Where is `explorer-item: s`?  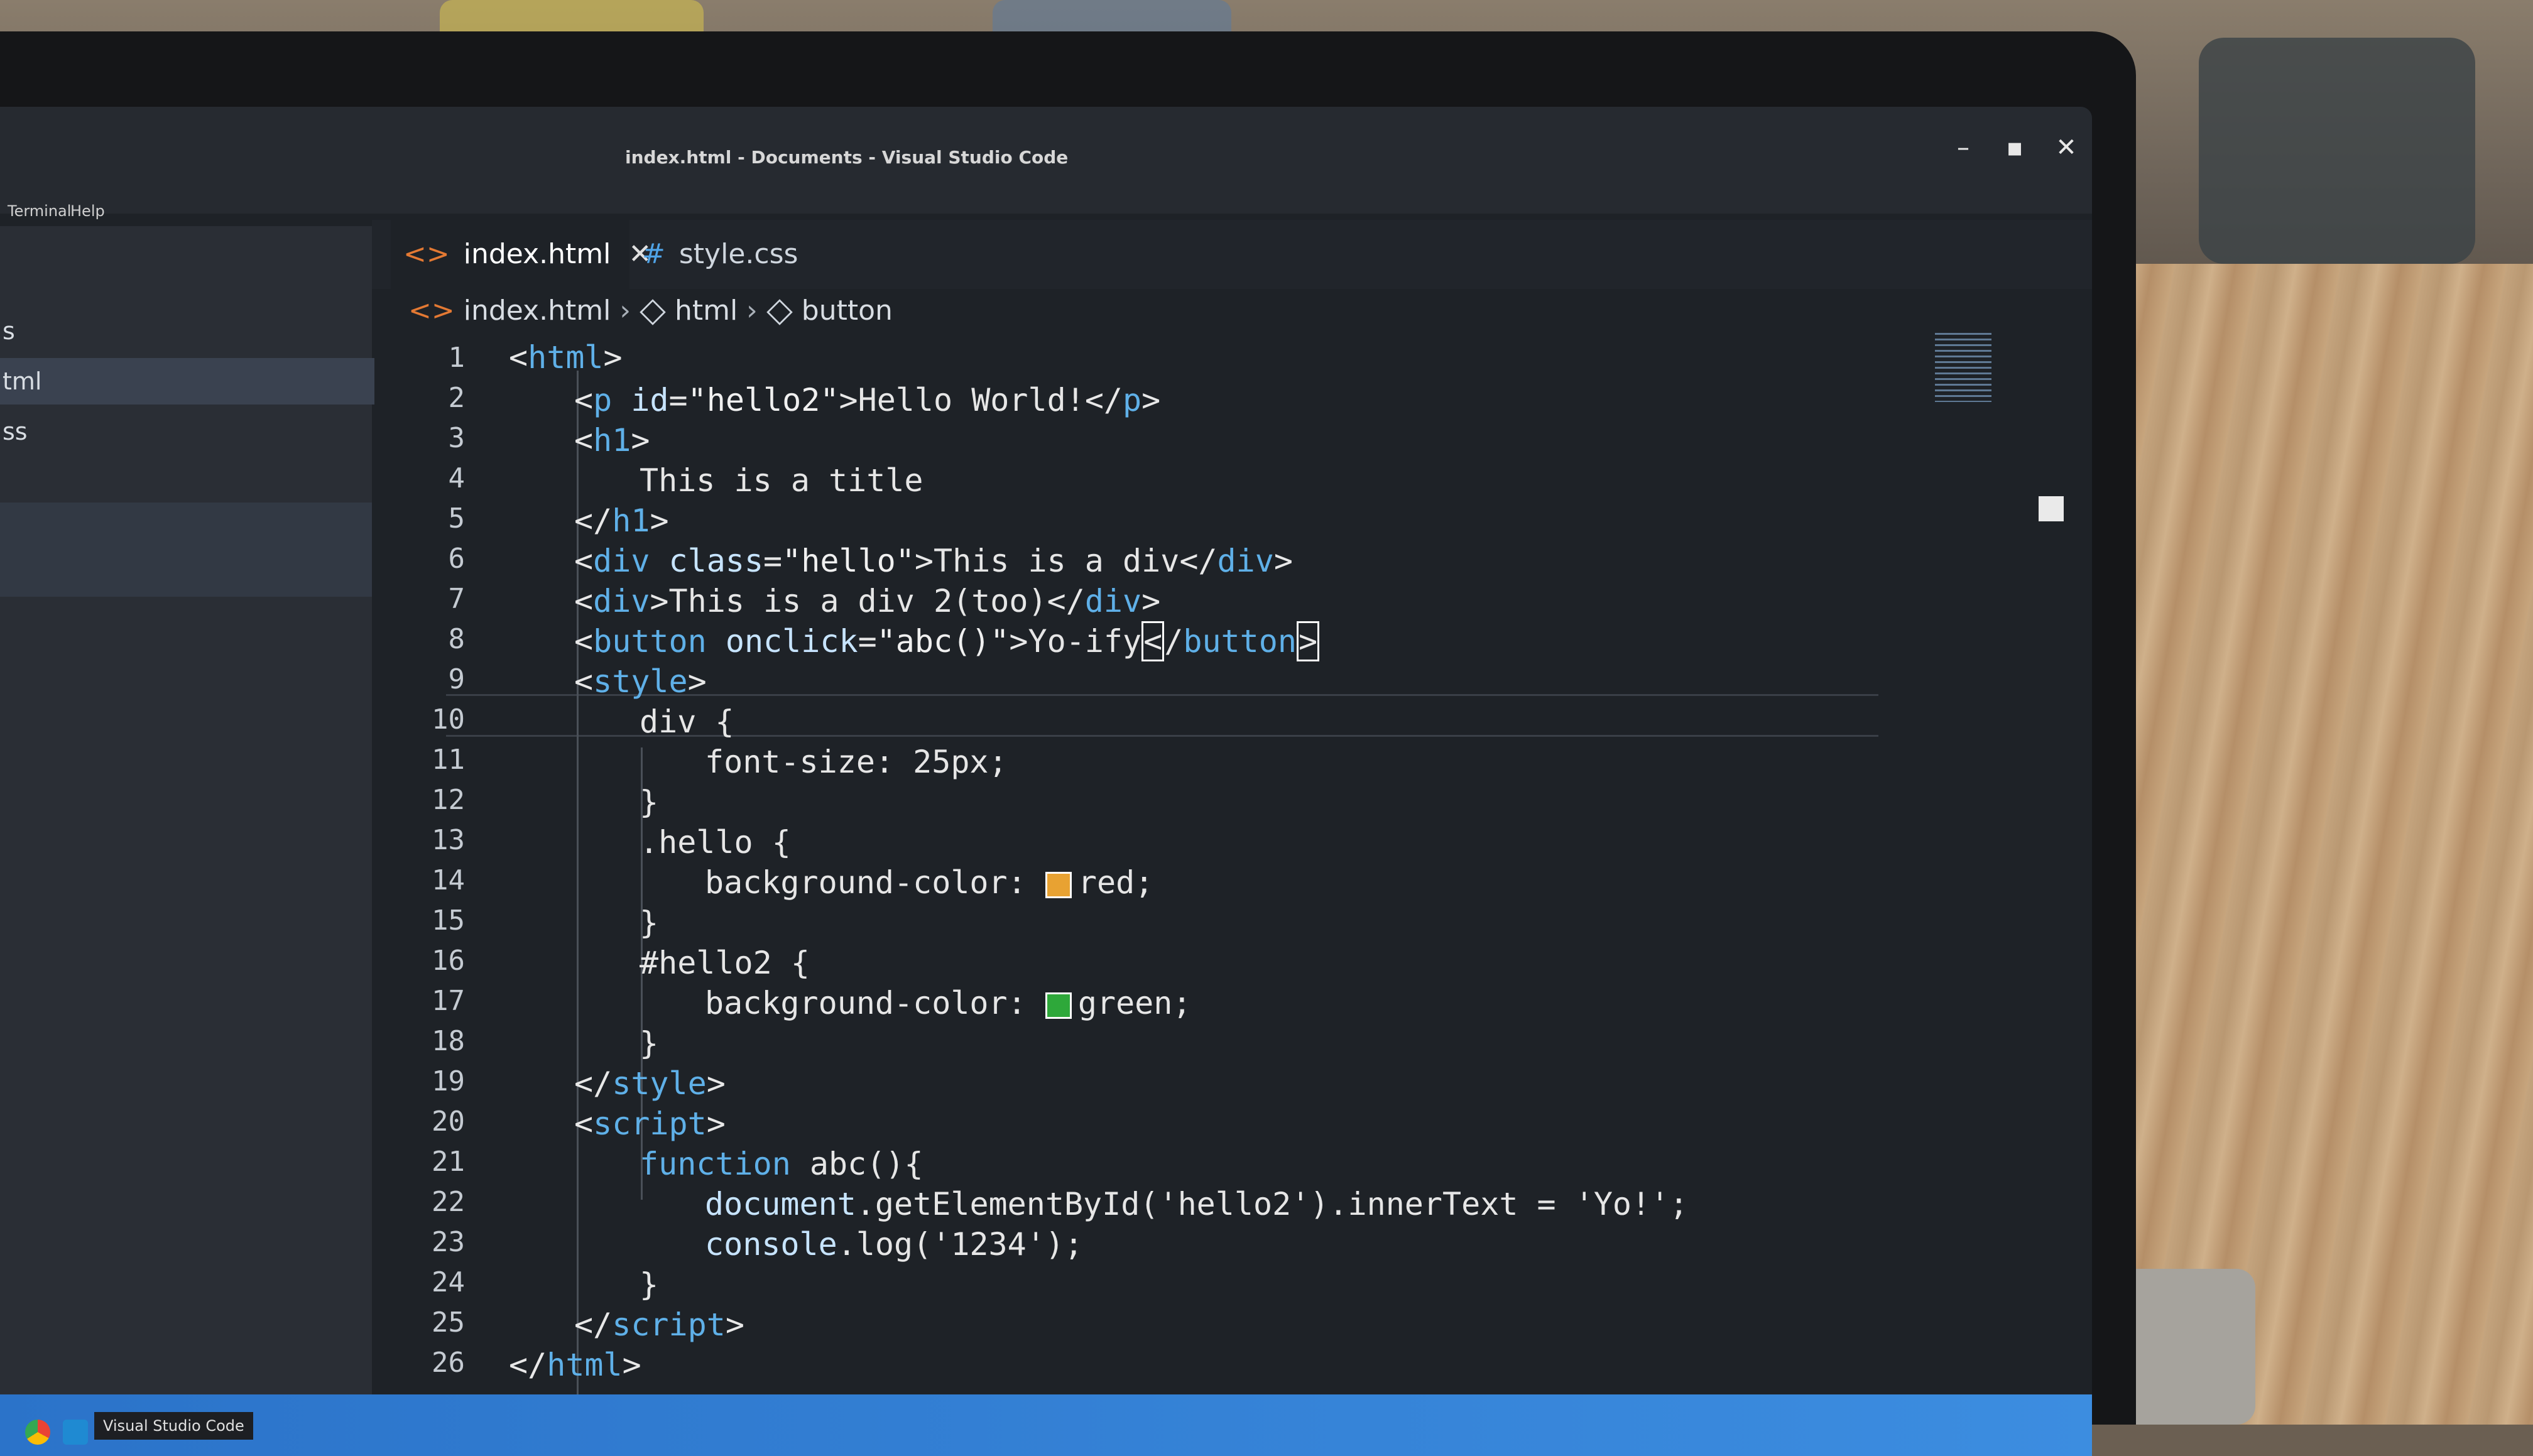
explorer-item: s is located at coordinates (187, 331).